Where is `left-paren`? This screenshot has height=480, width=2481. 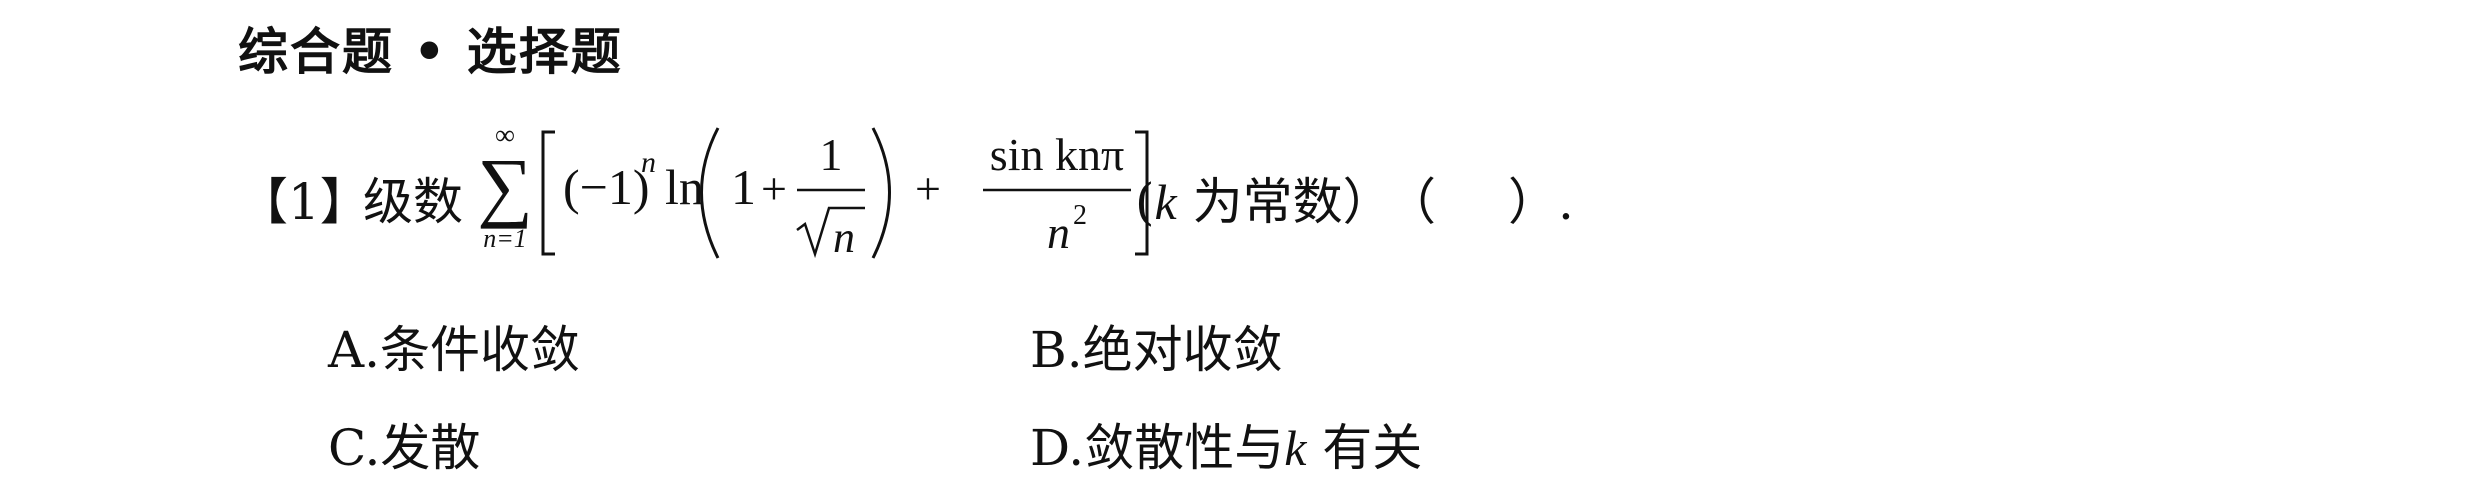 left-paren is located at coordinates (710, 193).